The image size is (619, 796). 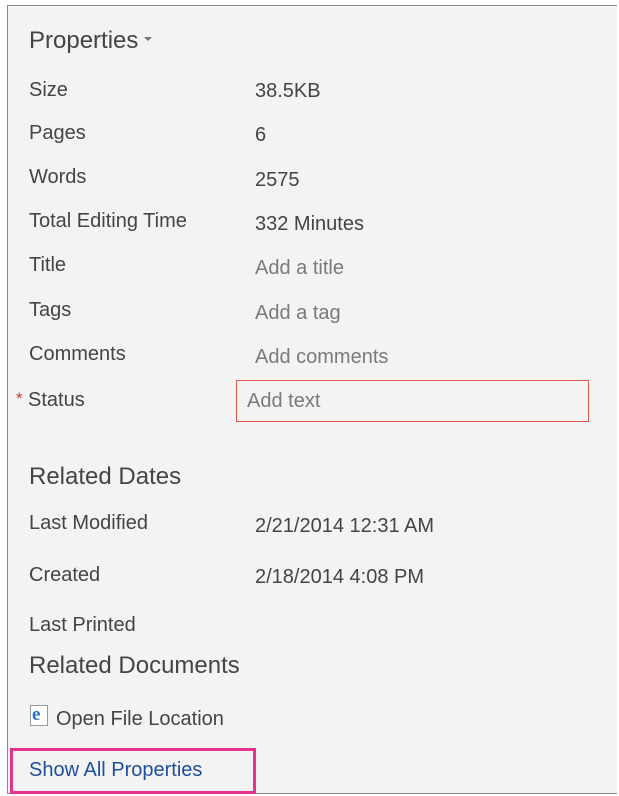 What do you see at coordinates (65, 575) in the screenshot?
I see `created-label: Created` at bounding box center [65, 575].